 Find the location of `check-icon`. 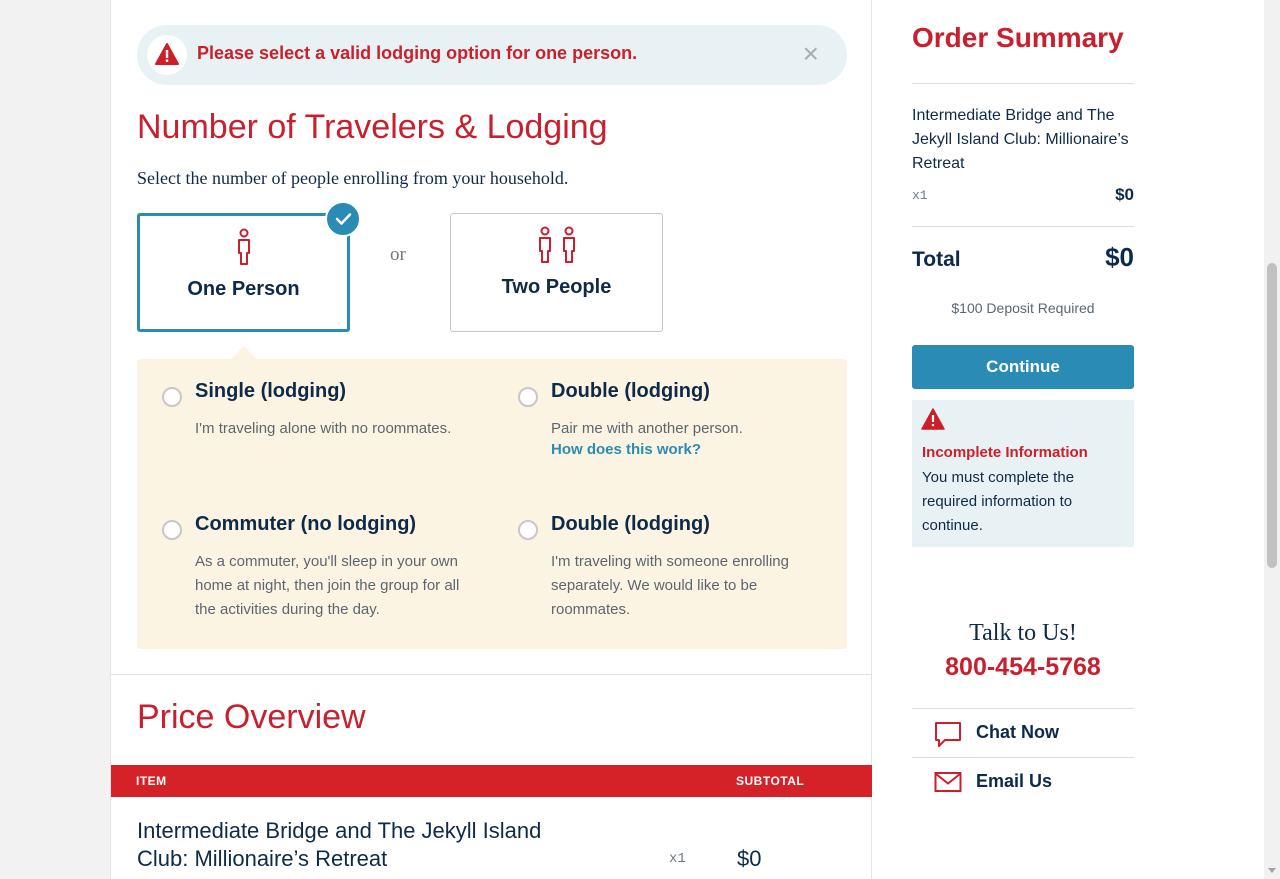

check-icon is located at coordinates (343, 219).